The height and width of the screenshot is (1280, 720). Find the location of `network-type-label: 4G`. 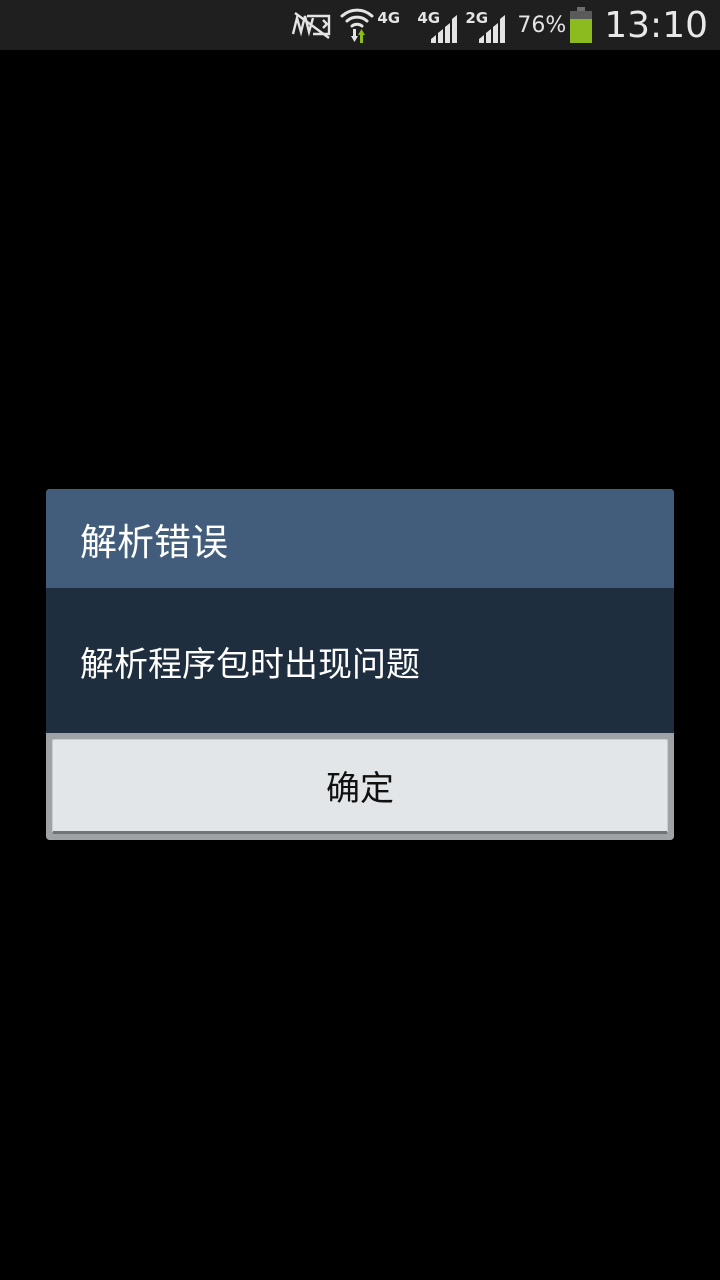

network-type-label: 4G is located at coordinates (389, 18).